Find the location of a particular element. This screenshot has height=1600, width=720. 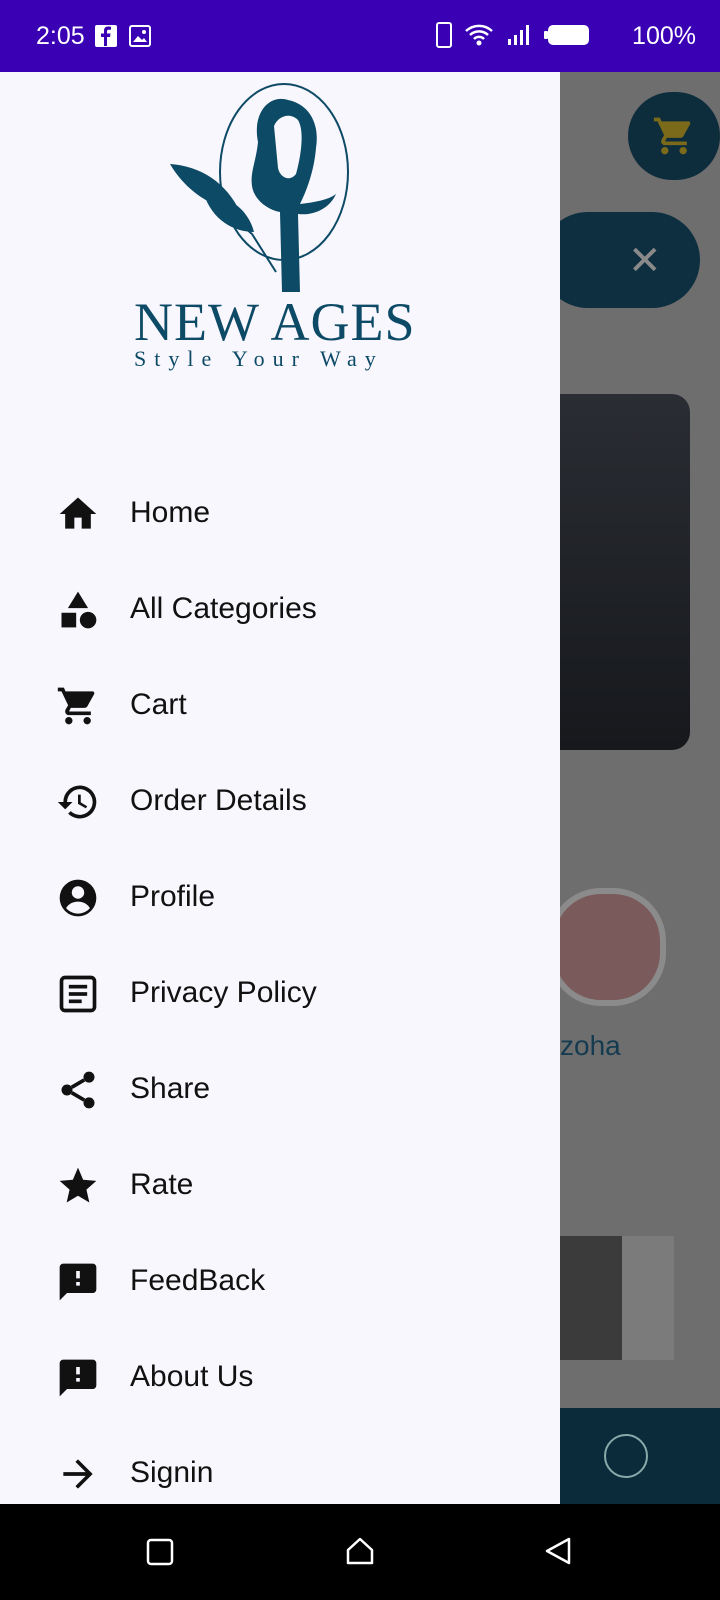

home-icon is located at coordinates (78, 513).